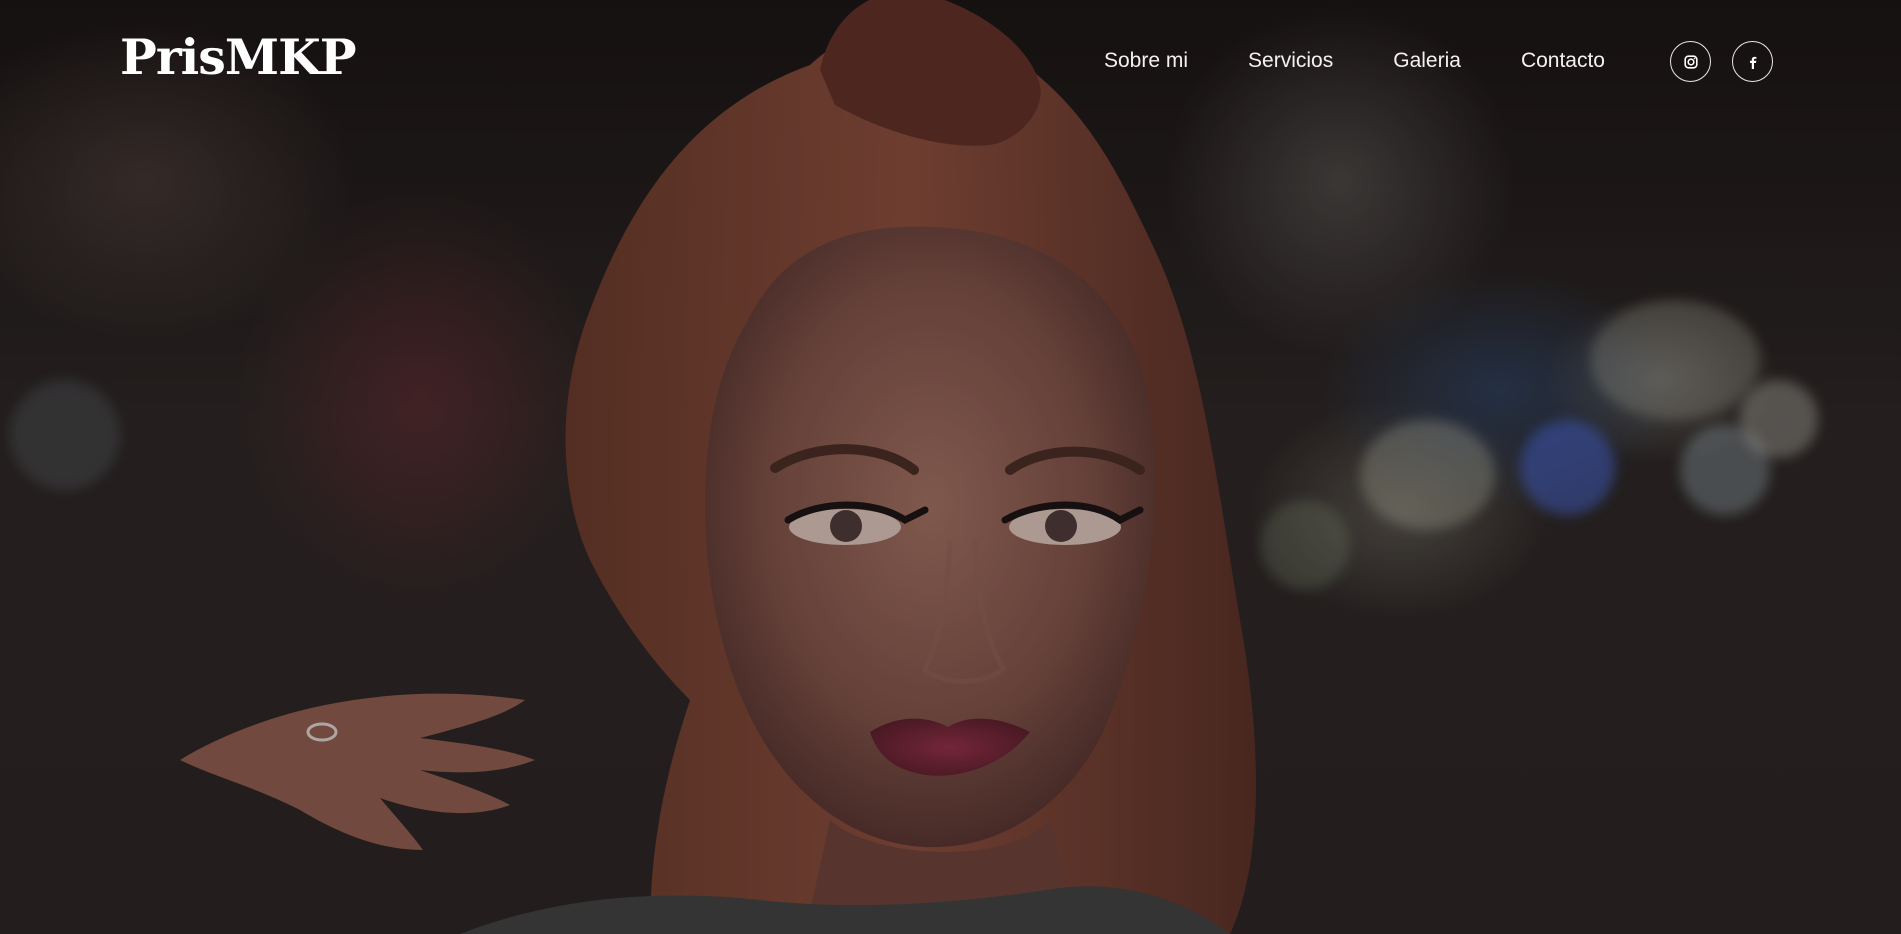  What do you see at coordinates (357, 771) in the screenshot?
I see `hand-shape` at bounding box center [357, 771].